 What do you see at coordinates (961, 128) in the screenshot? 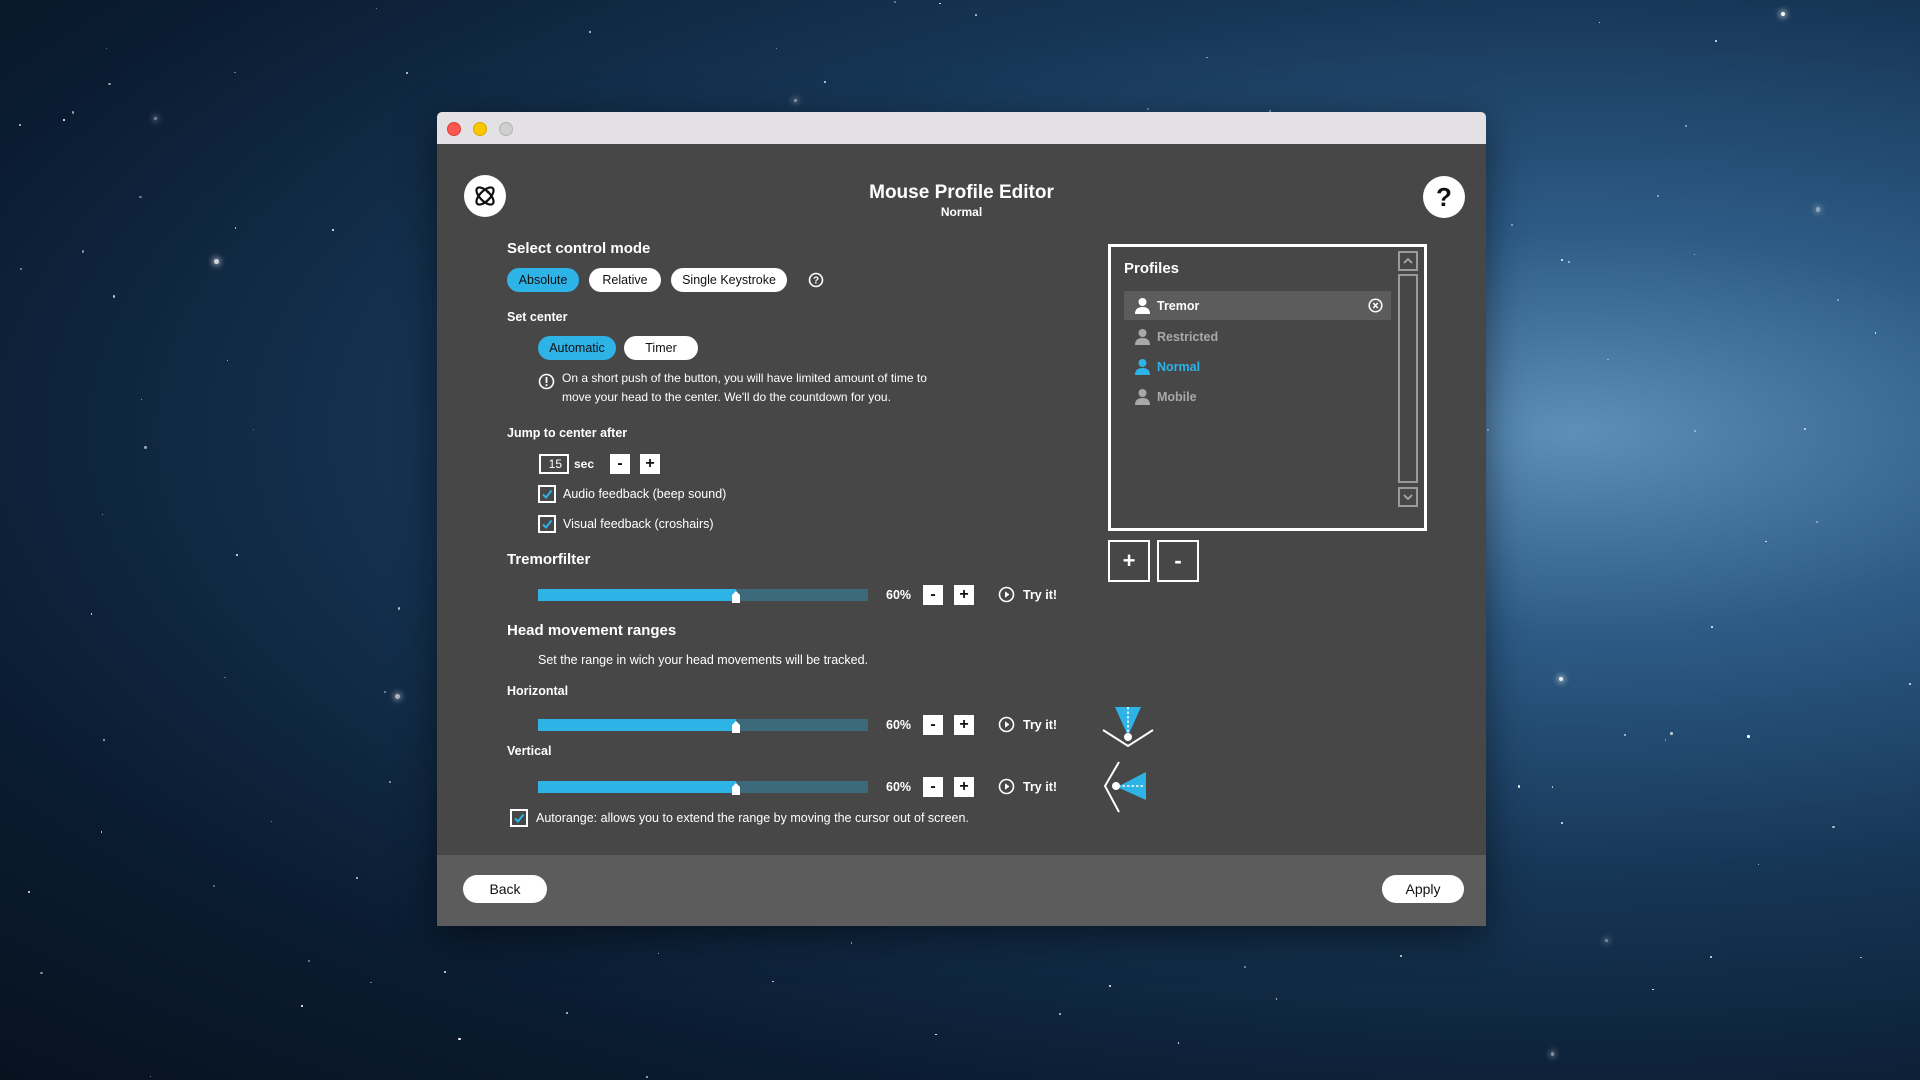
I see `title-bar` at bounding box center [961, 128].